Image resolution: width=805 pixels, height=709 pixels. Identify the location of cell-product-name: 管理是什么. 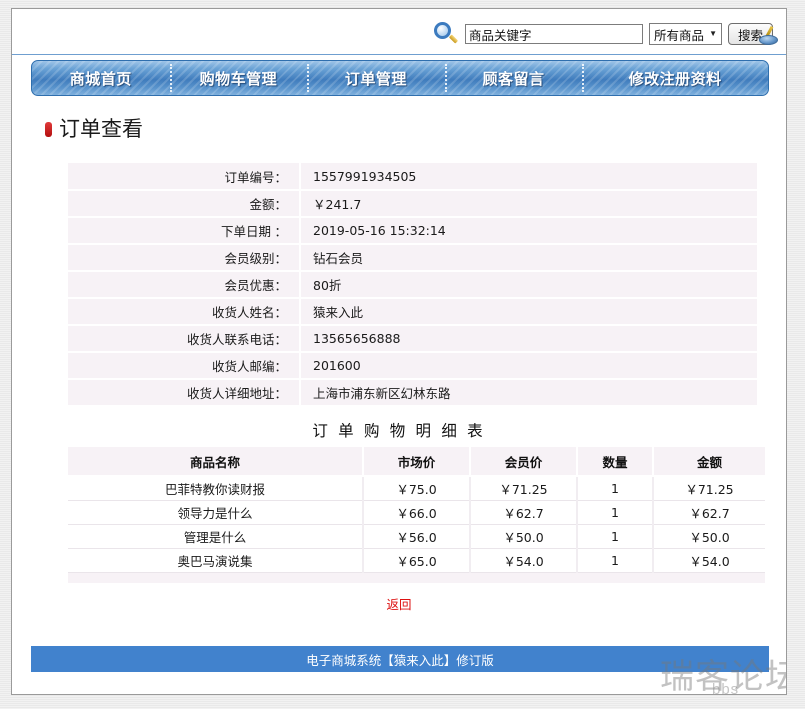
(216, 536).